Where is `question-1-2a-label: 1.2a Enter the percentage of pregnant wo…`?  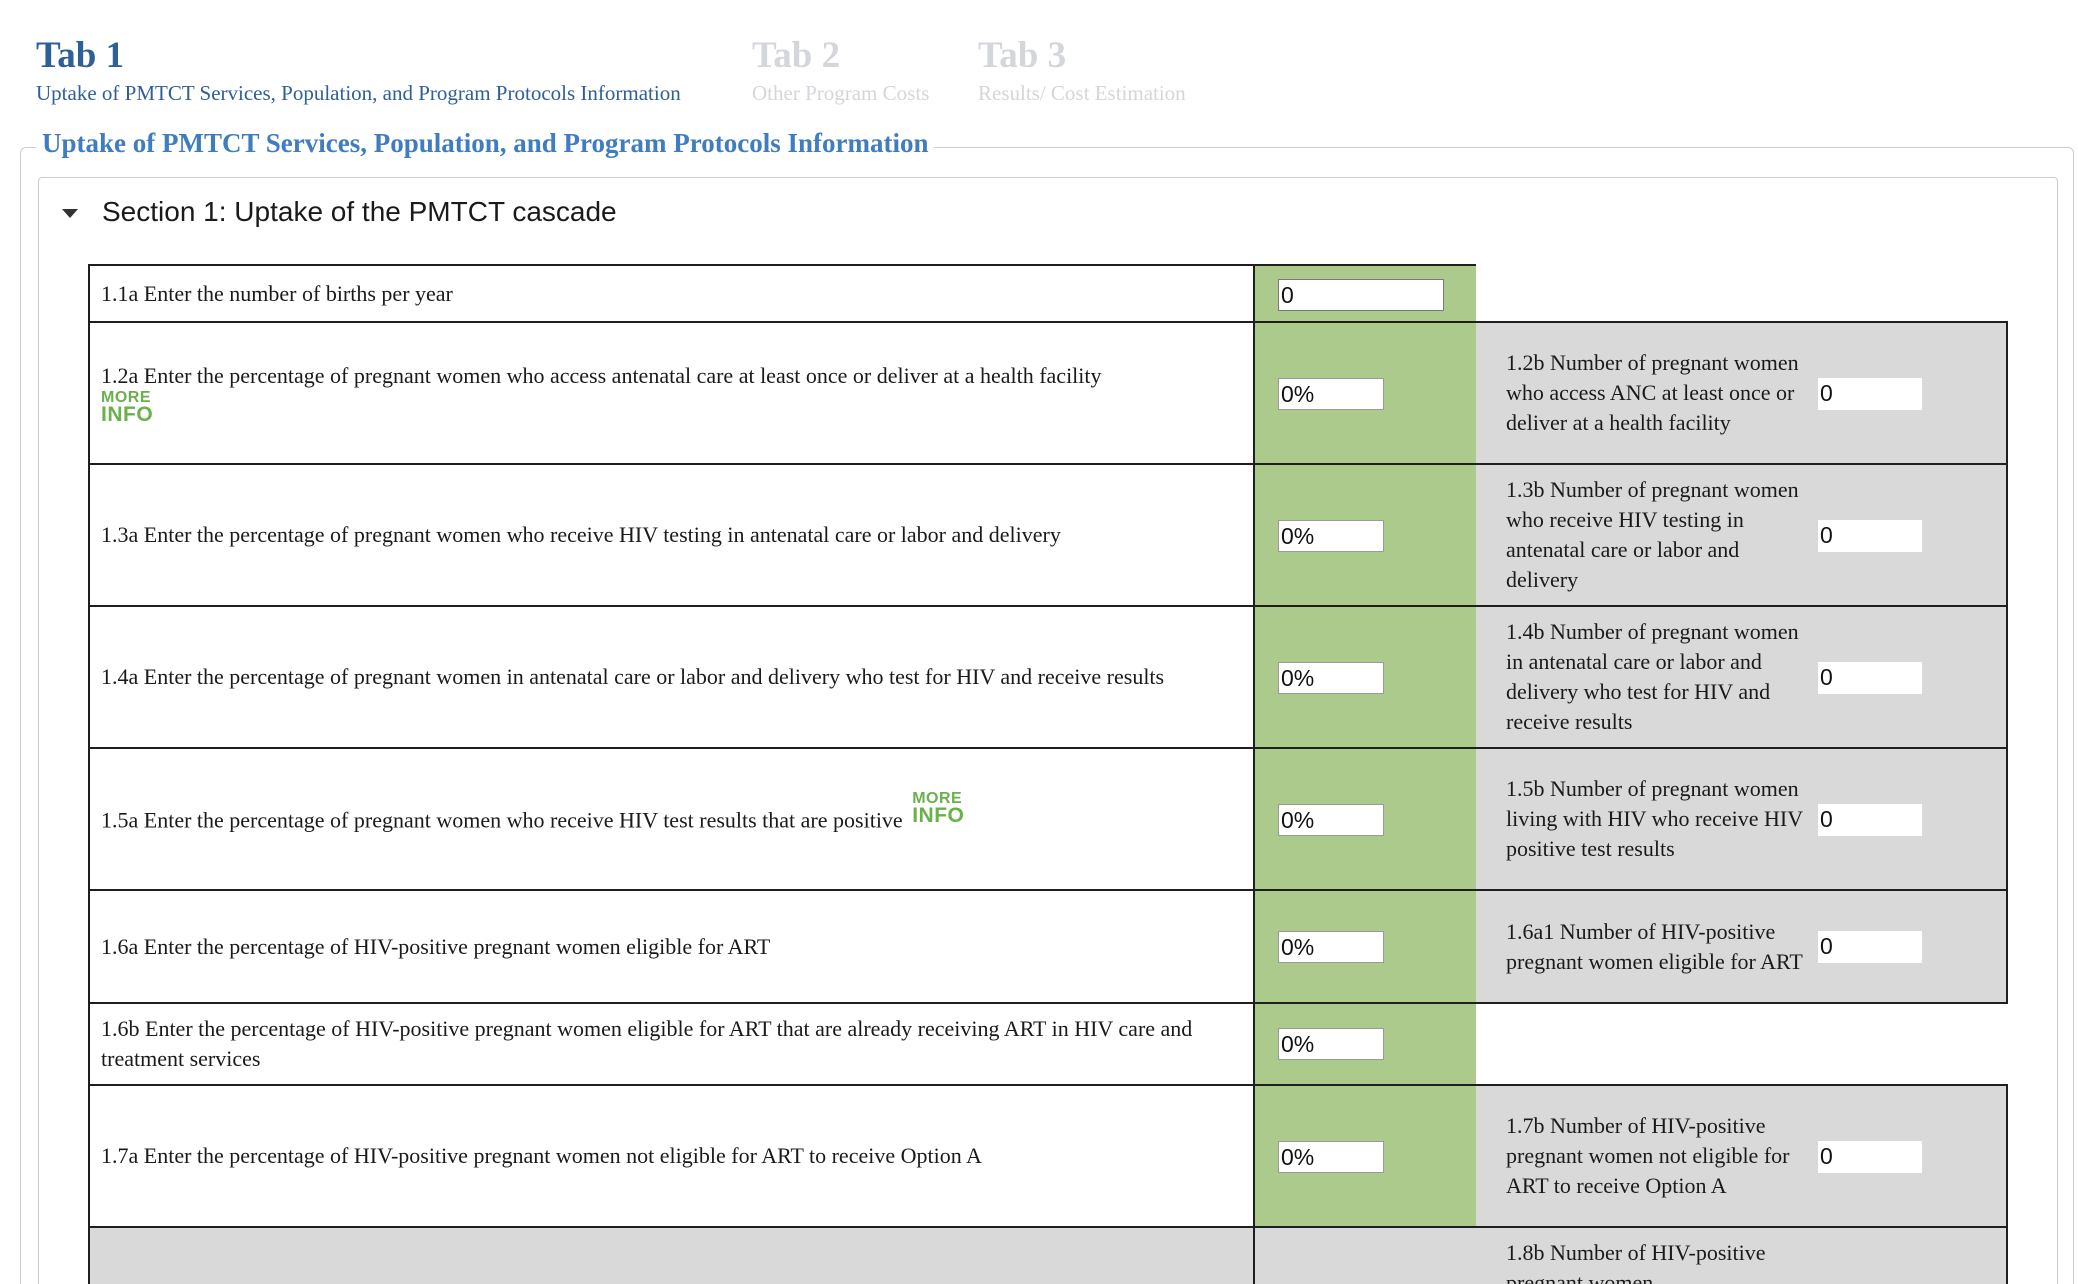
question-1-2a-label: 1.2a Enter the percentage of pregnant wo… is located at coordinates (601, 376).